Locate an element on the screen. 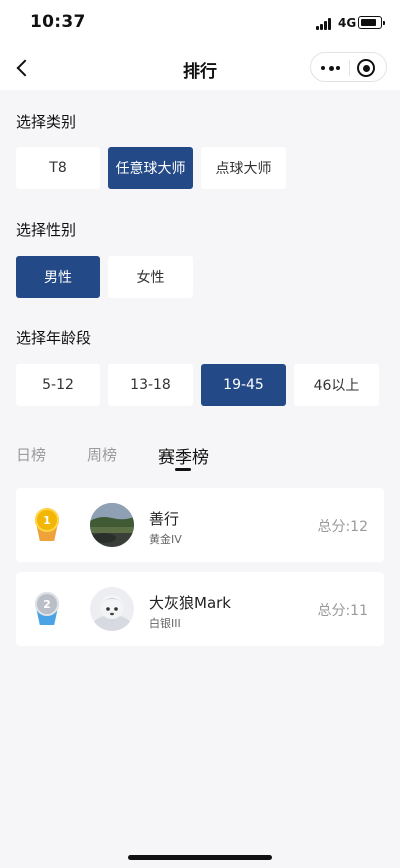 The image size is (400, 868). age-option-19-45: 19-45 is located at coordinates (243, 385).